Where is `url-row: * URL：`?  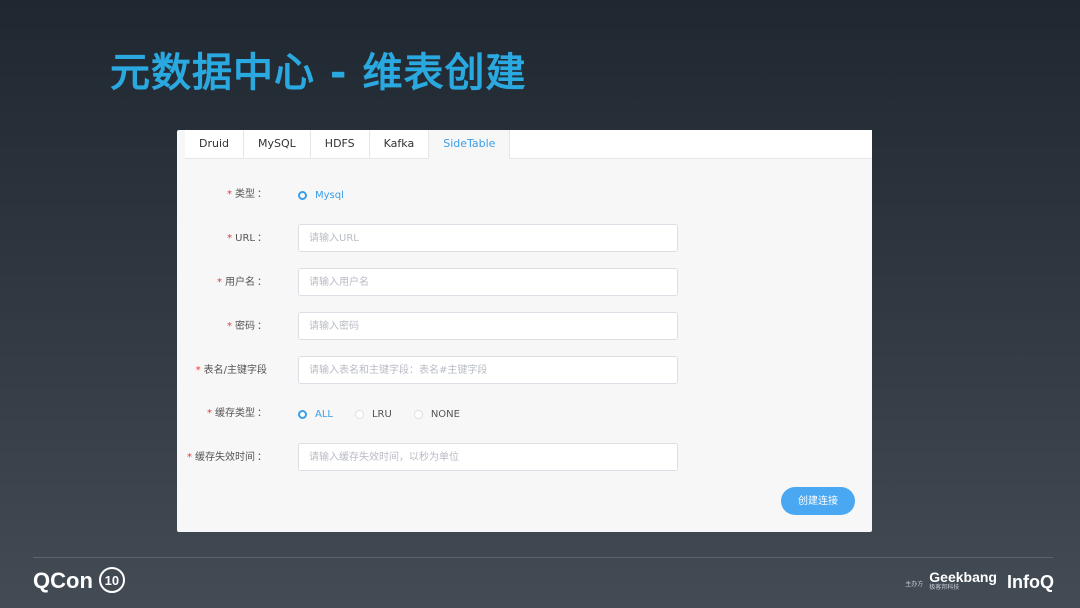 url-row: * URL： is located at coordinates (524, 239).